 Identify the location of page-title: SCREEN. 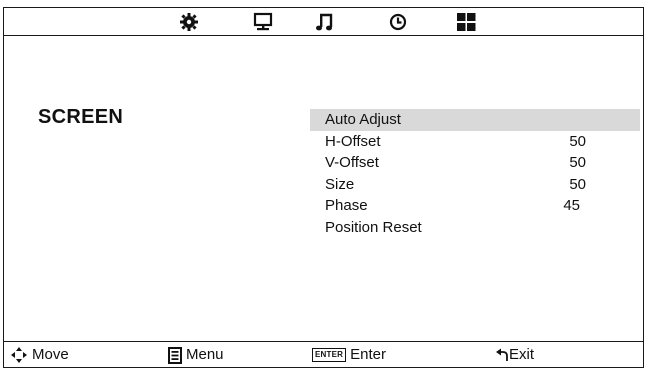
(81, 117).